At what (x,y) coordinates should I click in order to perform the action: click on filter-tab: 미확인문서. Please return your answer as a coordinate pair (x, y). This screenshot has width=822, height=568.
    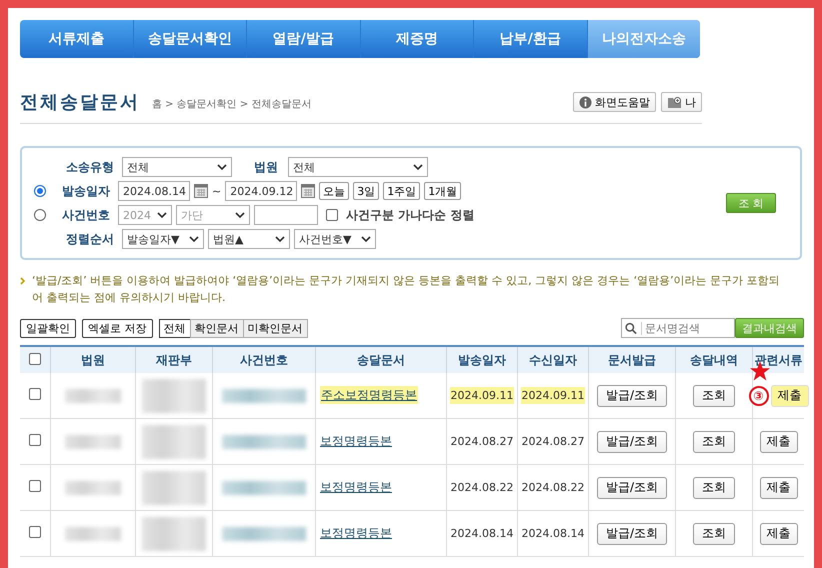
    Looking at the image, I should click on (275, 328).